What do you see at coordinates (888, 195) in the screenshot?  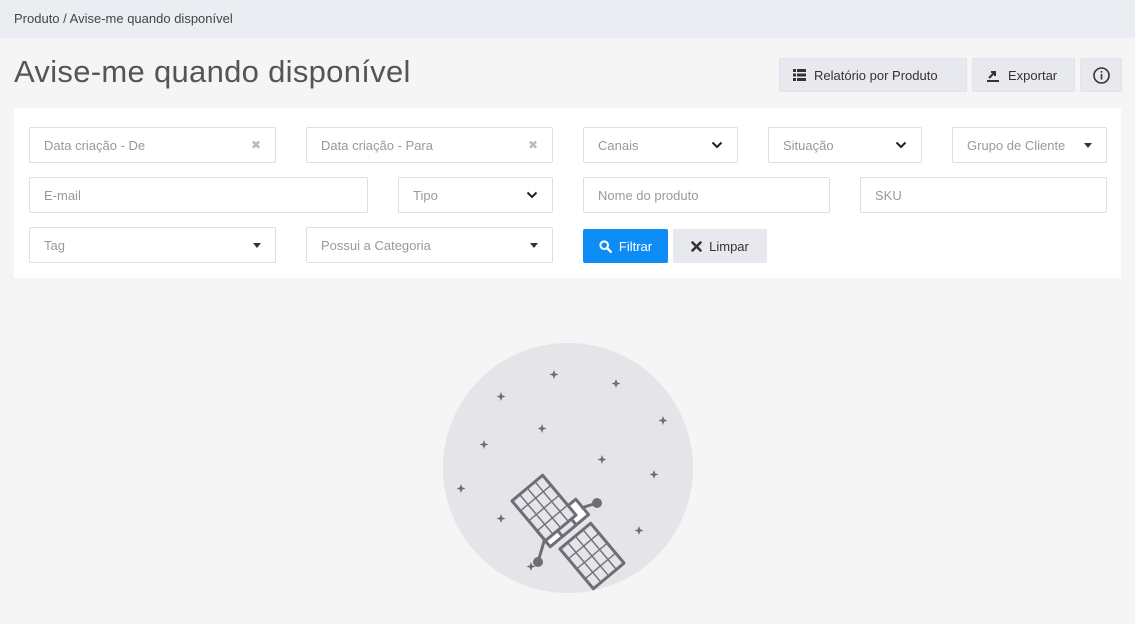 I see `sku-placeholder: SKU` at bounding box center [888, 195].